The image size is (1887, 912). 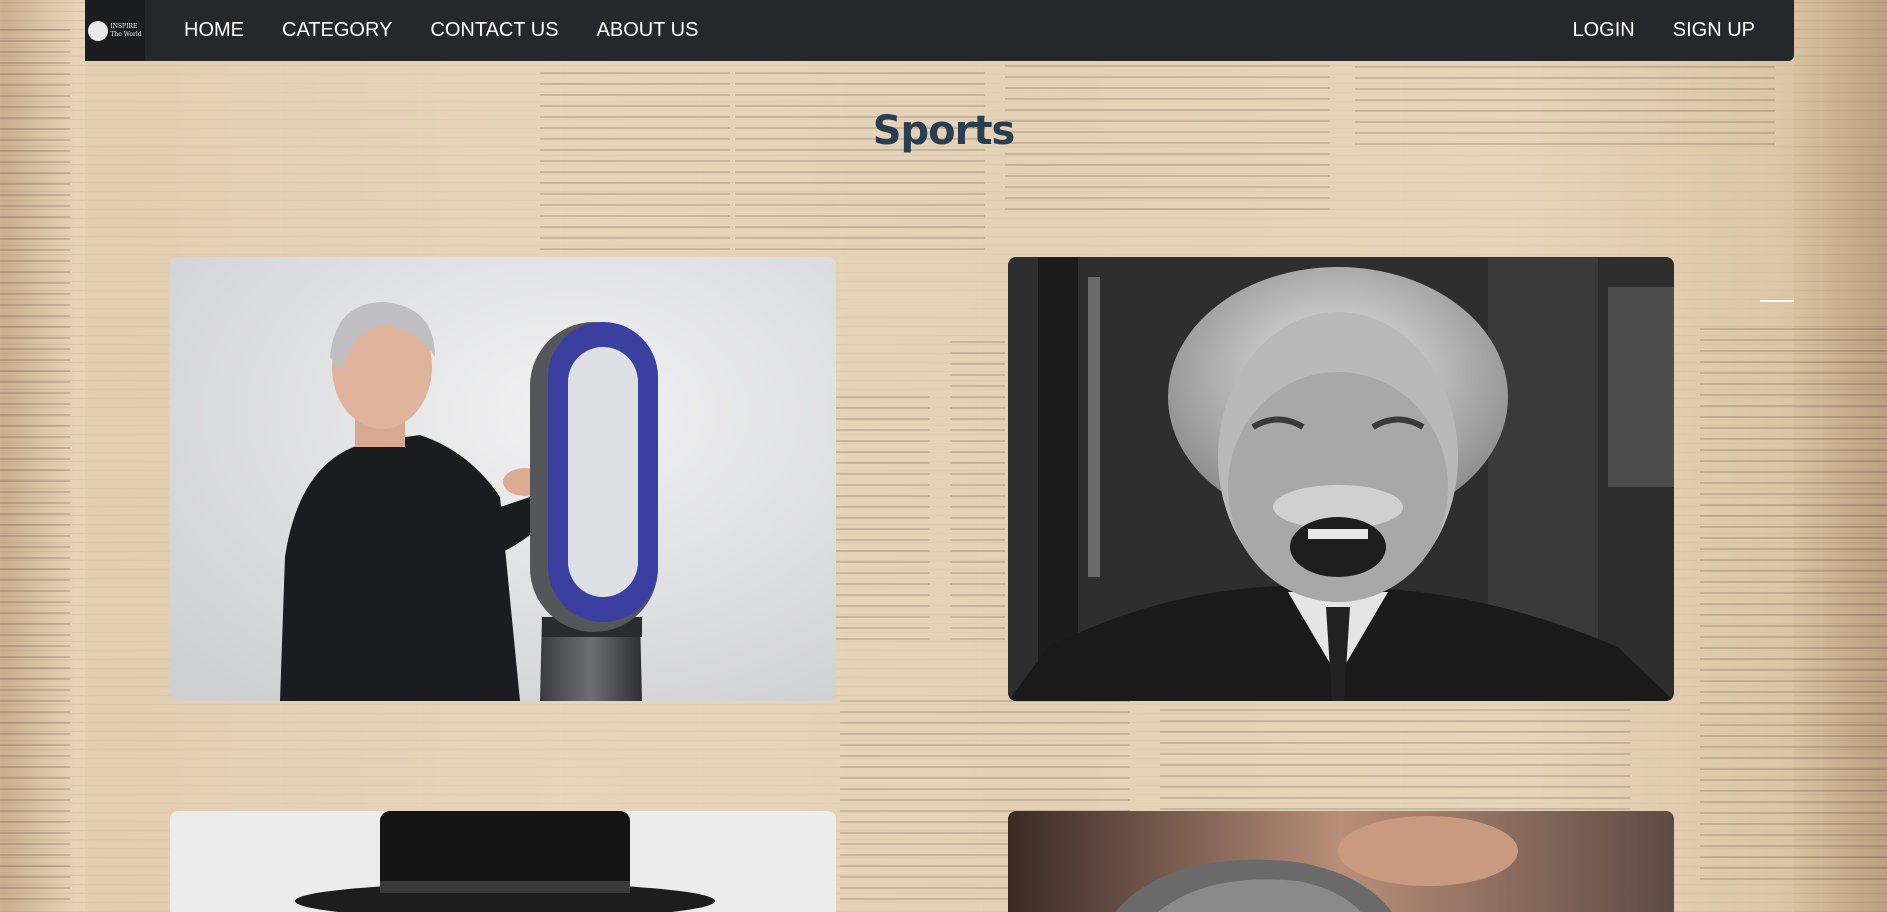 I want to click on nav-signup-link: SIGN UP, so click(x=1714, y=30).